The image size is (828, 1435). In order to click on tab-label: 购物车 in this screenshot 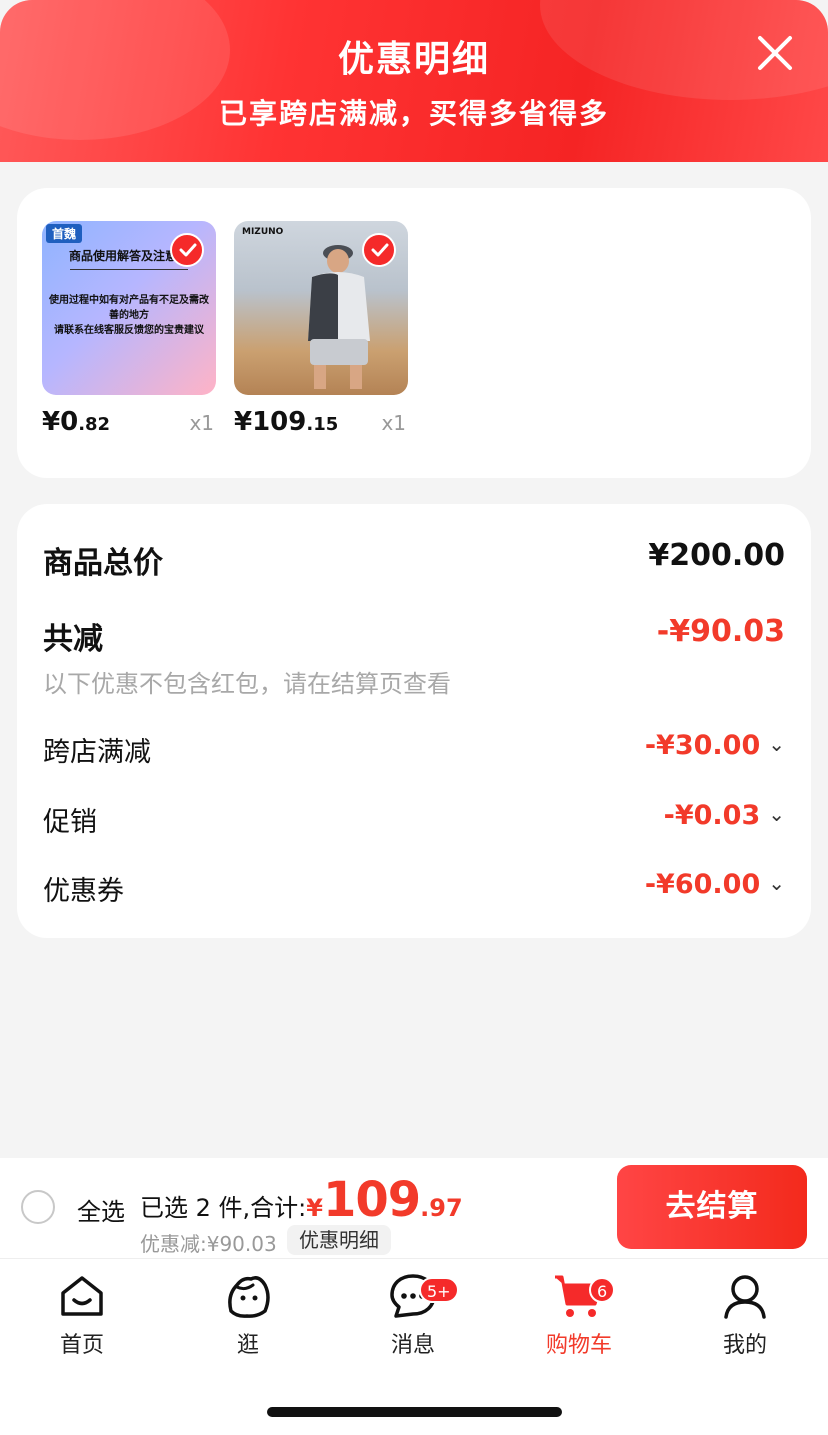, I will do `click(578, 1345)`.